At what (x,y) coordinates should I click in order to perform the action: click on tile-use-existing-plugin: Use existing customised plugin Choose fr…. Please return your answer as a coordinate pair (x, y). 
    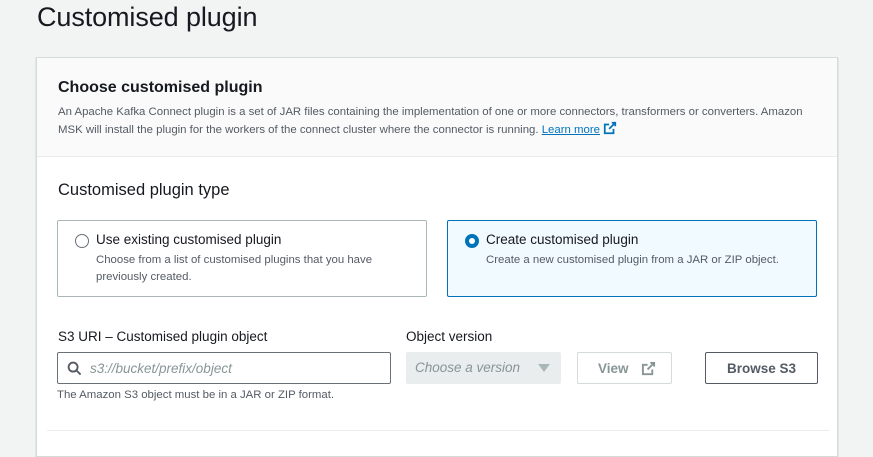
    Looking at the image, I should click on (242, 258).